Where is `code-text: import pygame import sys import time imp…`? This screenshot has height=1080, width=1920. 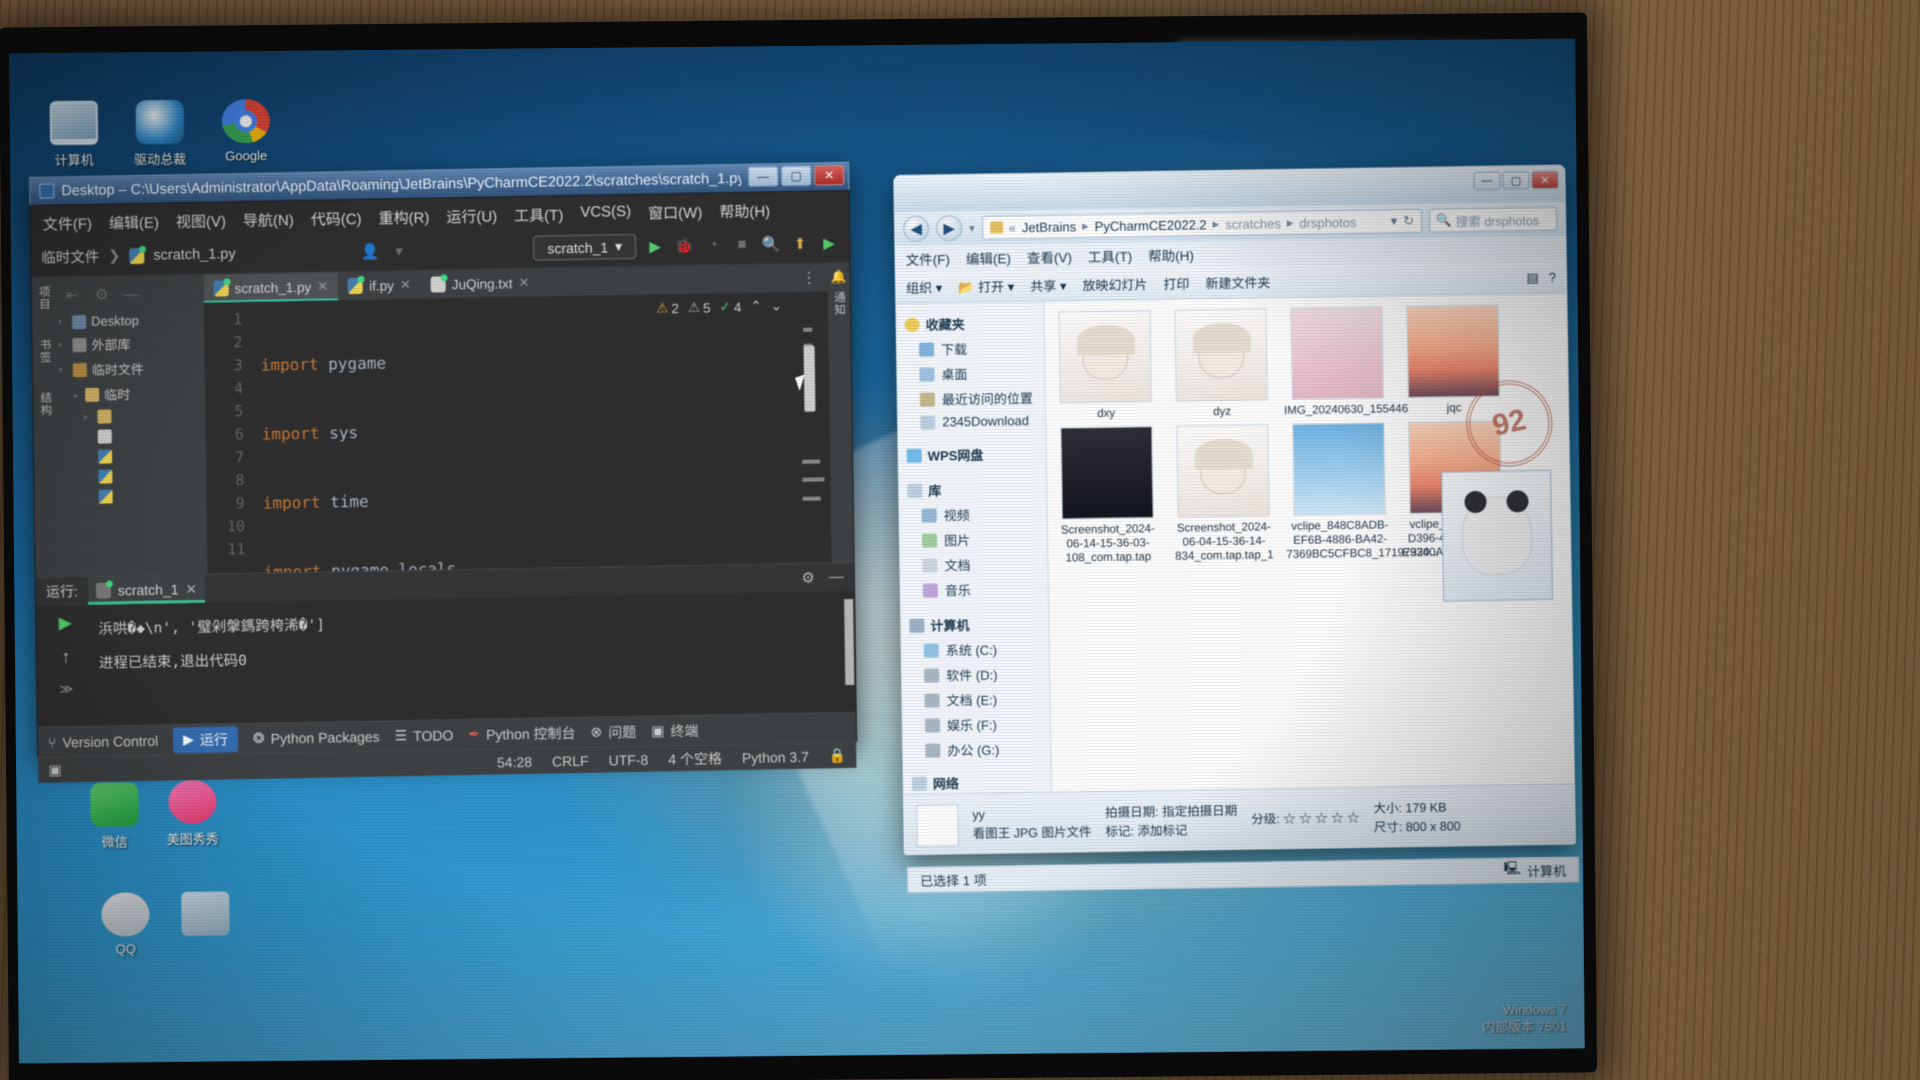
code-text: import pygame import sys import time imp… is located at coordinates (541, 432).